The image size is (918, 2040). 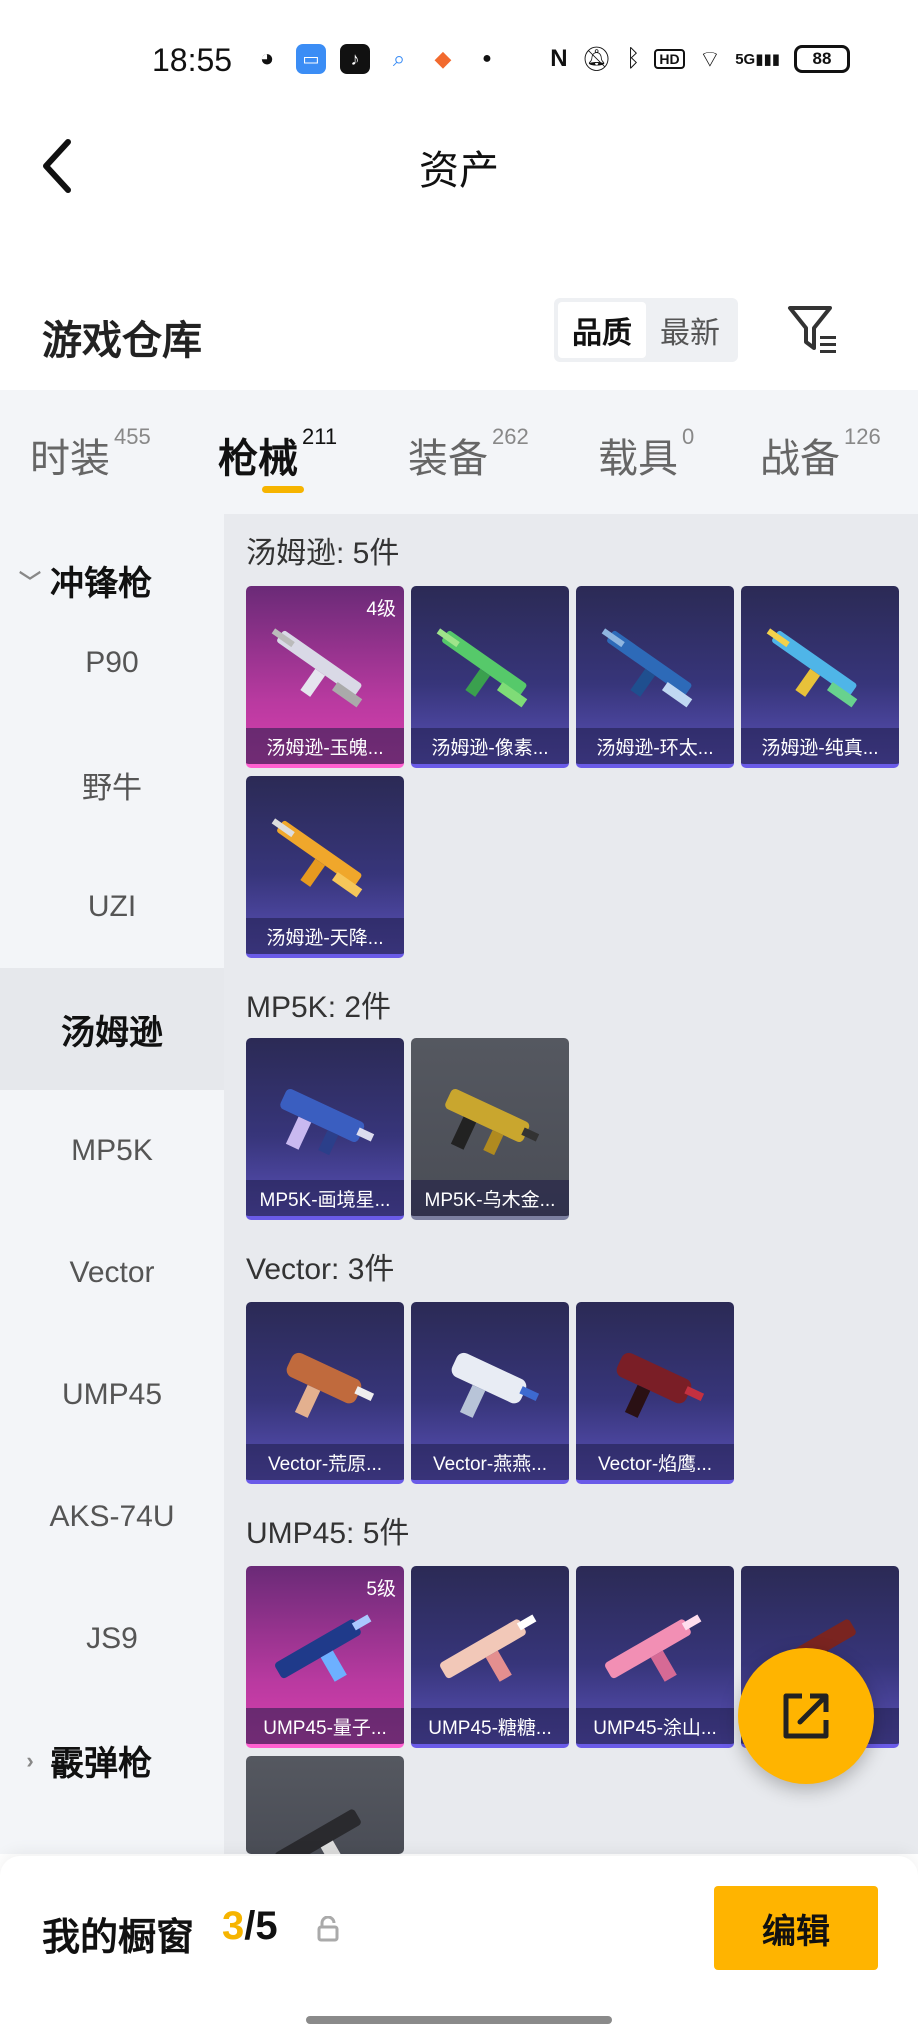 What do you see at coordinates (690, 330) in the screenshot?
I see `sort-newest-button: 最新` at bounding box center [690, 330].